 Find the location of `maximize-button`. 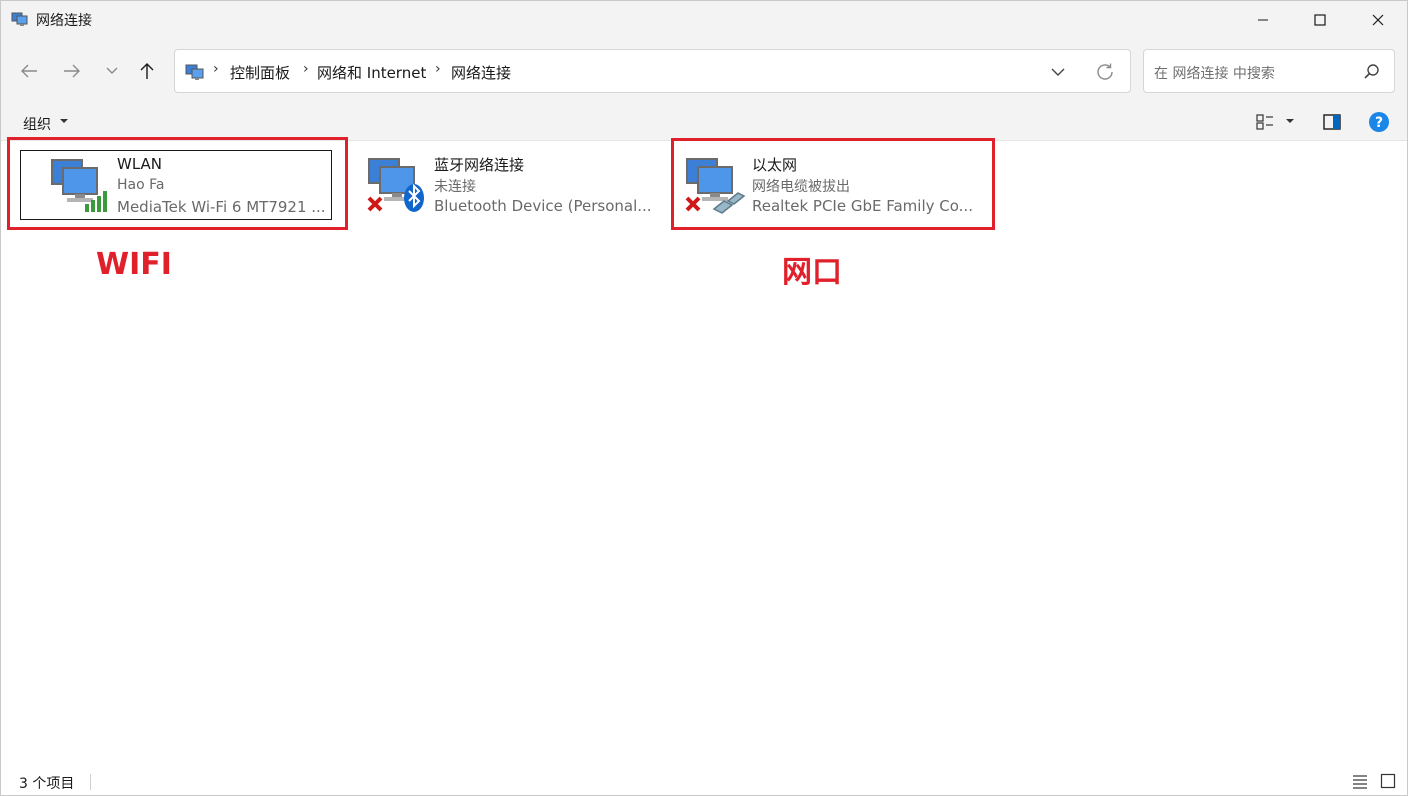

maximize-button is located at coordinates (1320, 20).